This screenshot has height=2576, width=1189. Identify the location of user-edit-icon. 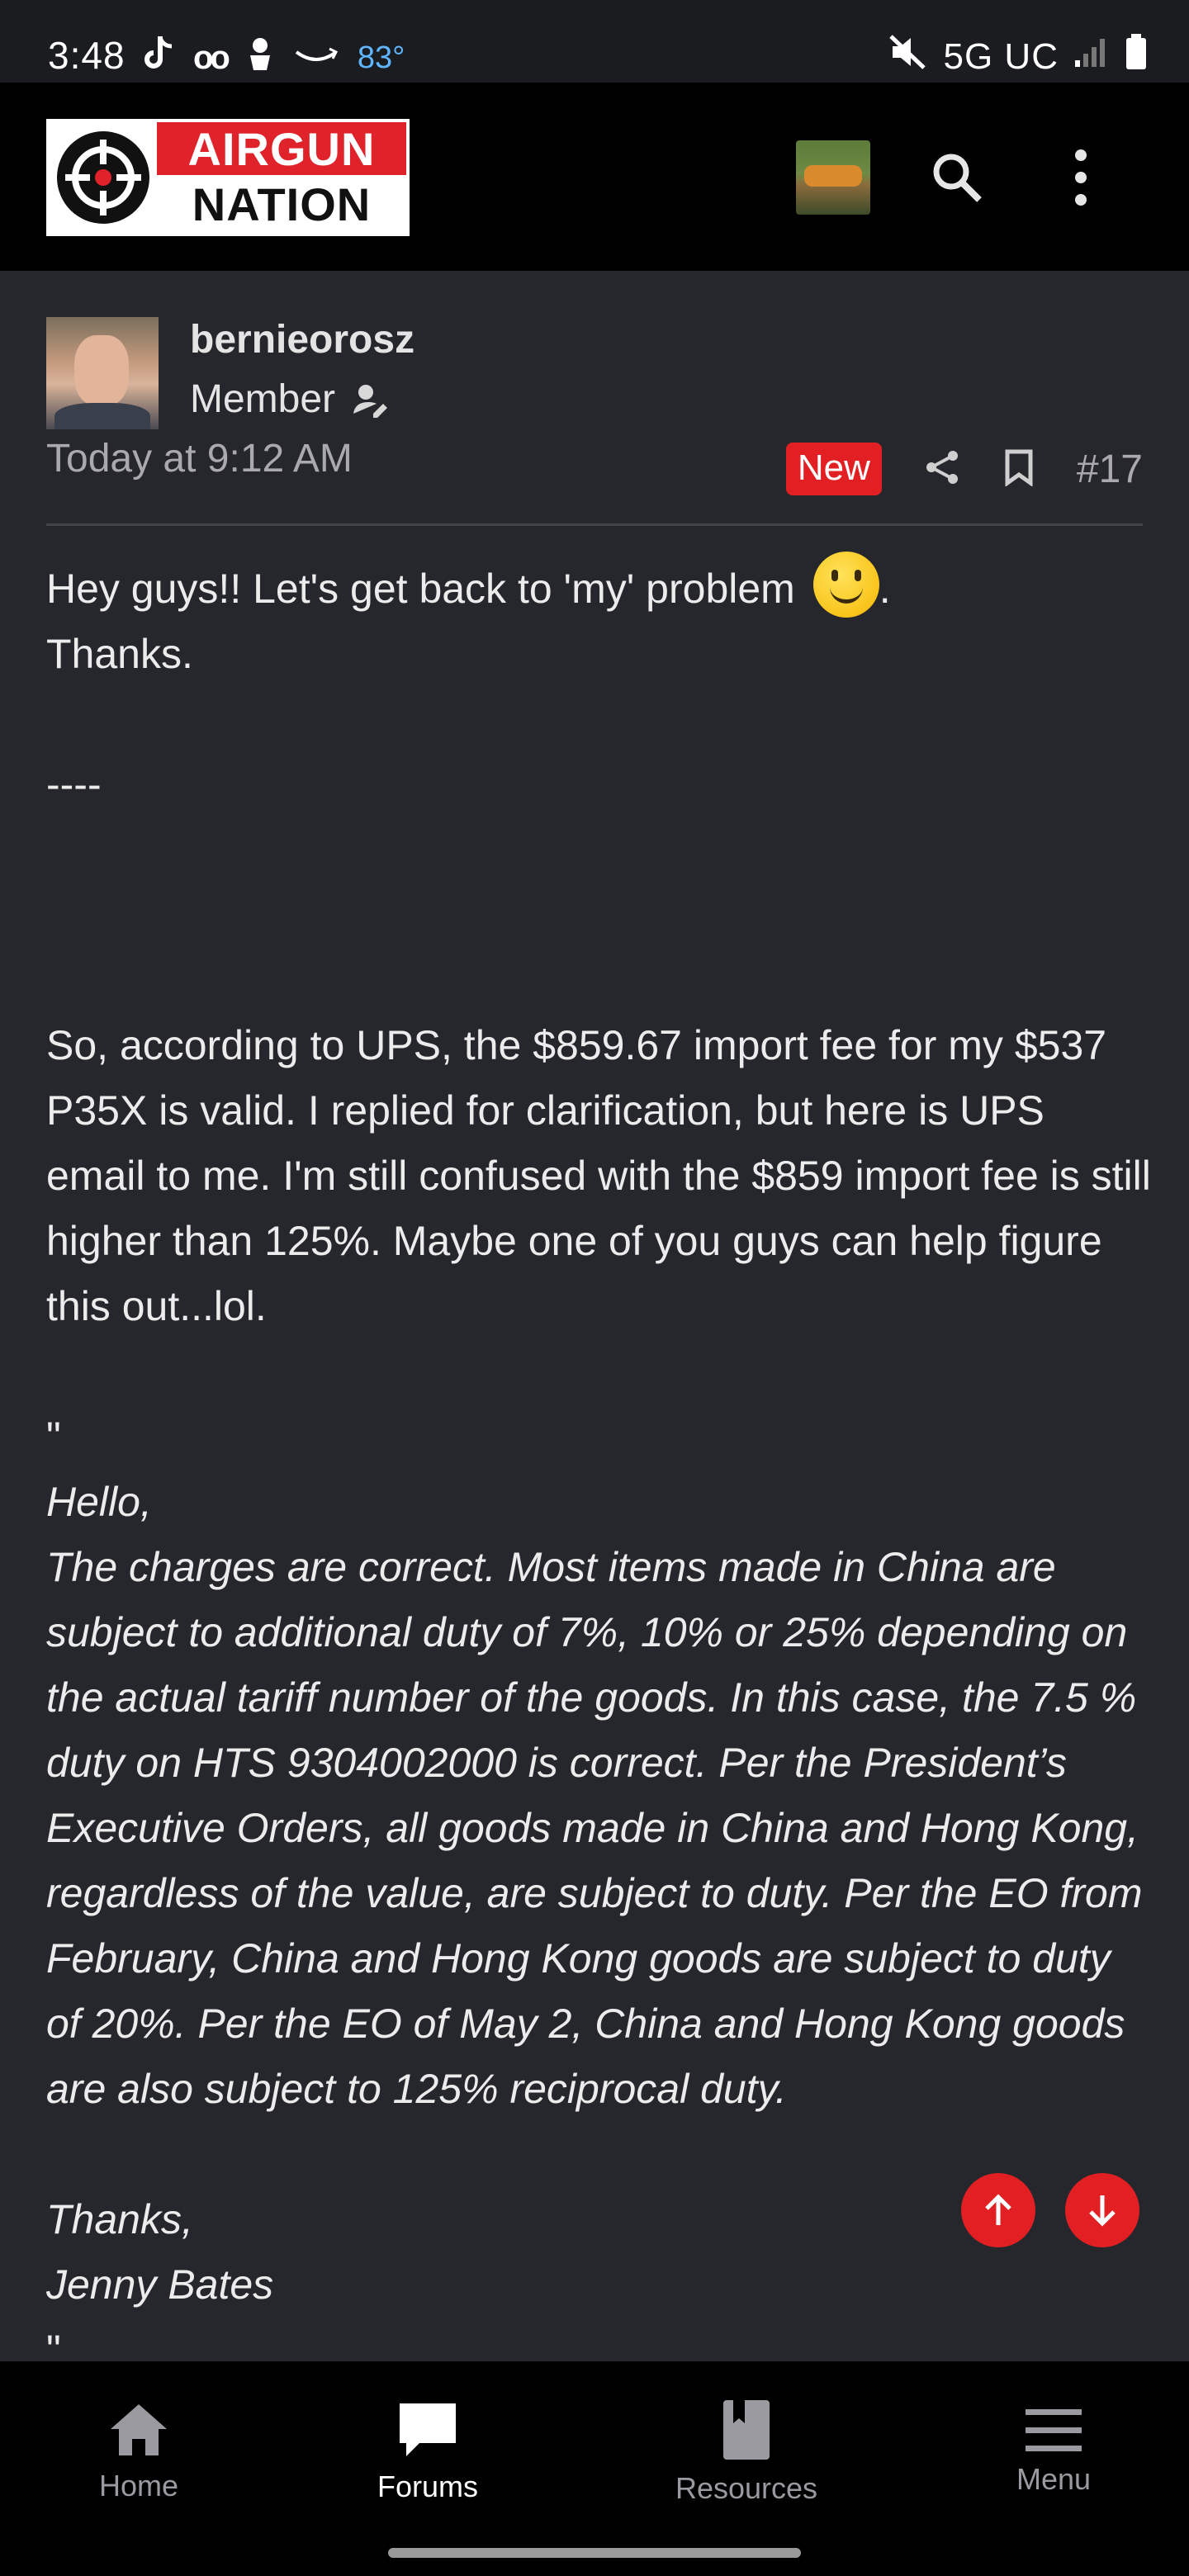
(370, 401).